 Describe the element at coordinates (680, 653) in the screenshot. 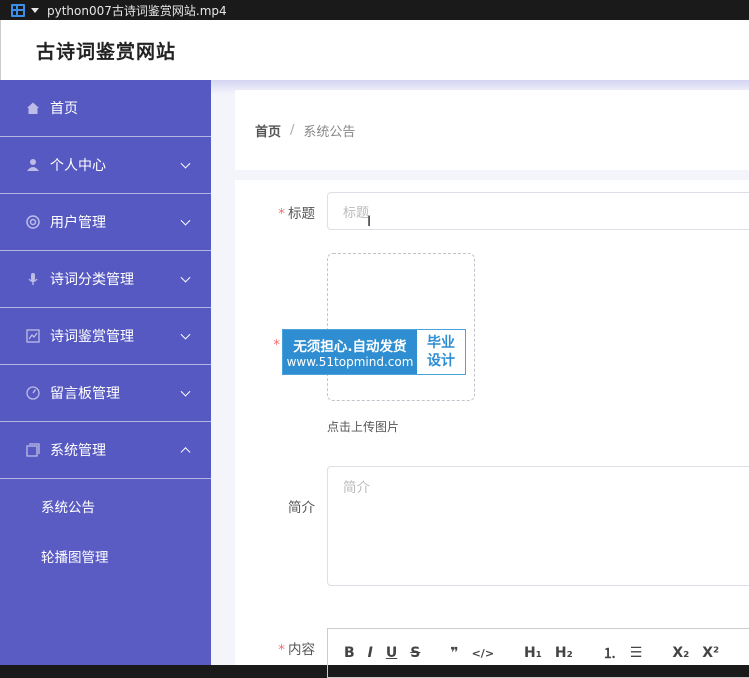

I see `subscript-button: X₂` at that location.